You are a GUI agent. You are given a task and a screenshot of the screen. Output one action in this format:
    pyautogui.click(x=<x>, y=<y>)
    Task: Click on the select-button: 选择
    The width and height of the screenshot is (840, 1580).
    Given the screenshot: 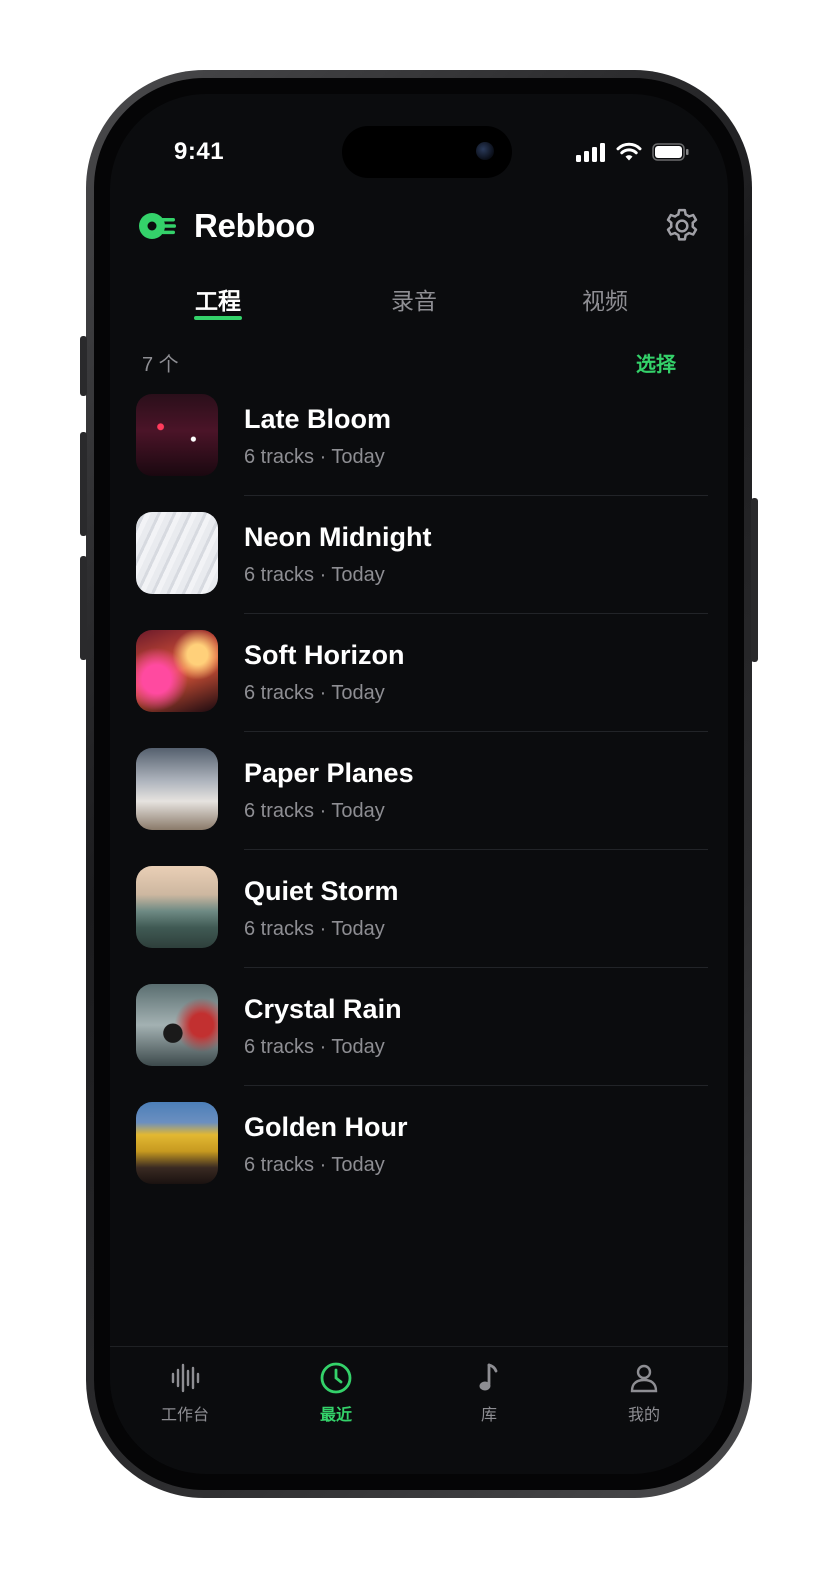 What is the action you would take?
    pyautogui.click(x=656, y=362)
    